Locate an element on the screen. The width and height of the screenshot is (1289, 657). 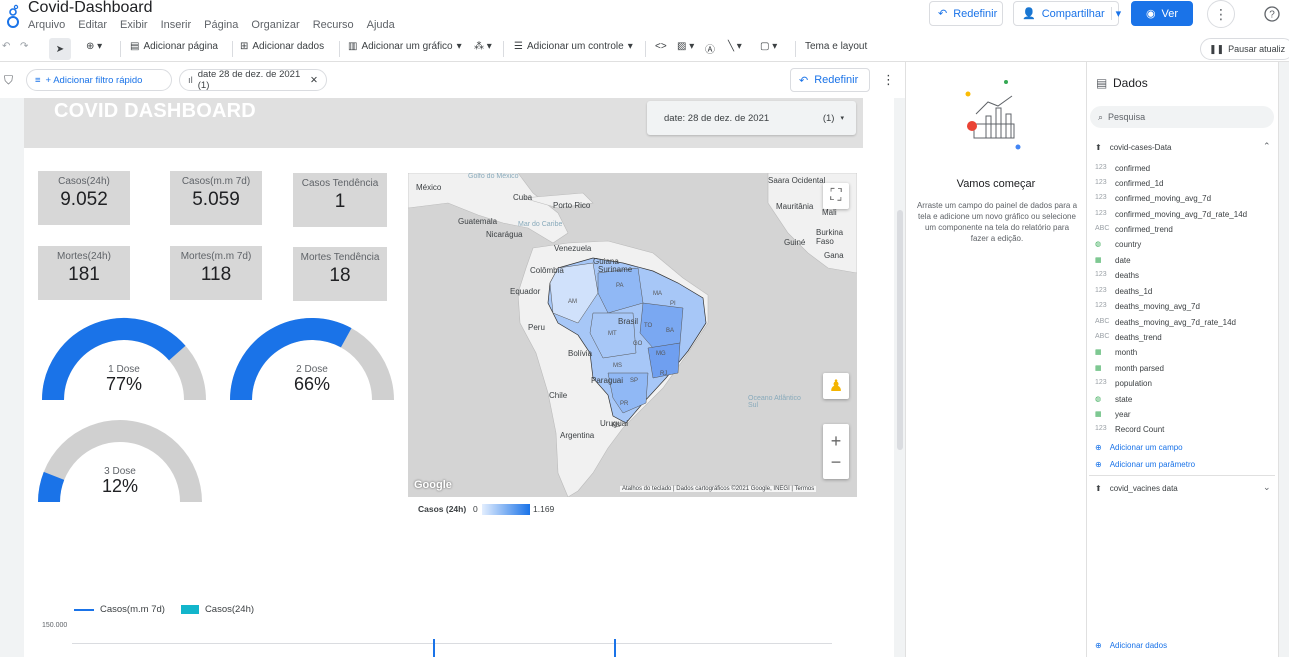
field-item: 123 confirmed_moving_avg_7d is located at coordinates (1153, 198).